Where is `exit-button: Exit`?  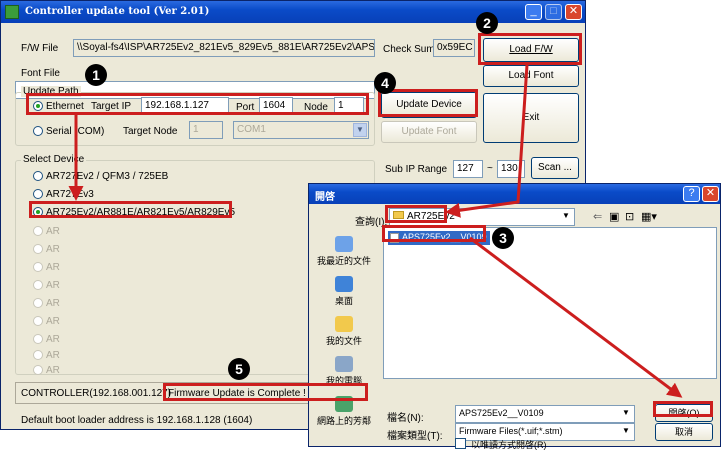 exit-button: Exit is located at coordinates (531, 118).